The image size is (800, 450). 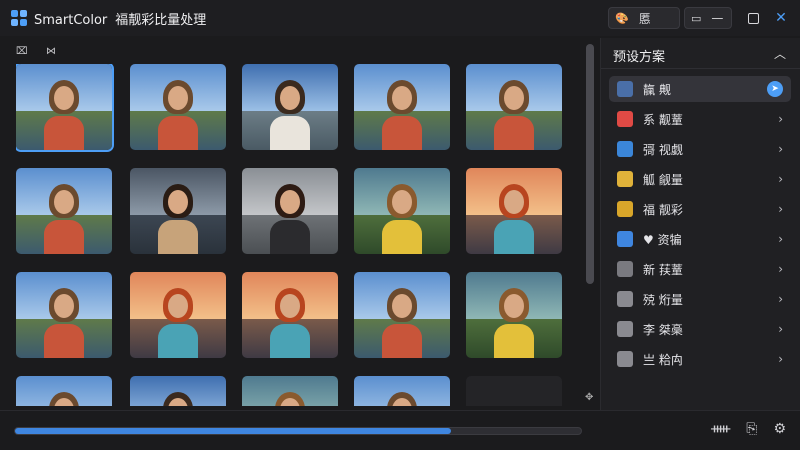 What do you see at coordinates (700, 179) in the screenshot?
I see `preset-item: 觚 觎量 ›` at bounding box center [700, 179].